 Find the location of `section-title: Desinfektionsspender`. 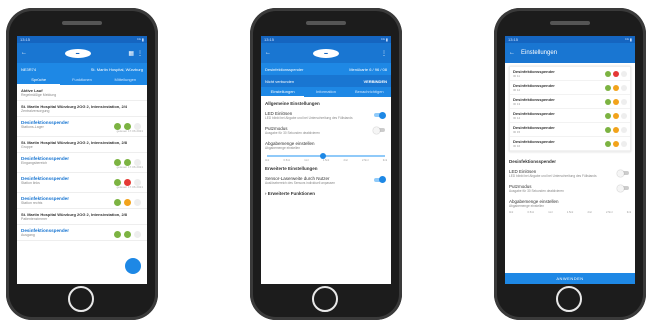

section-title: Desinfektionsspender is located at coordinates (533, 161).